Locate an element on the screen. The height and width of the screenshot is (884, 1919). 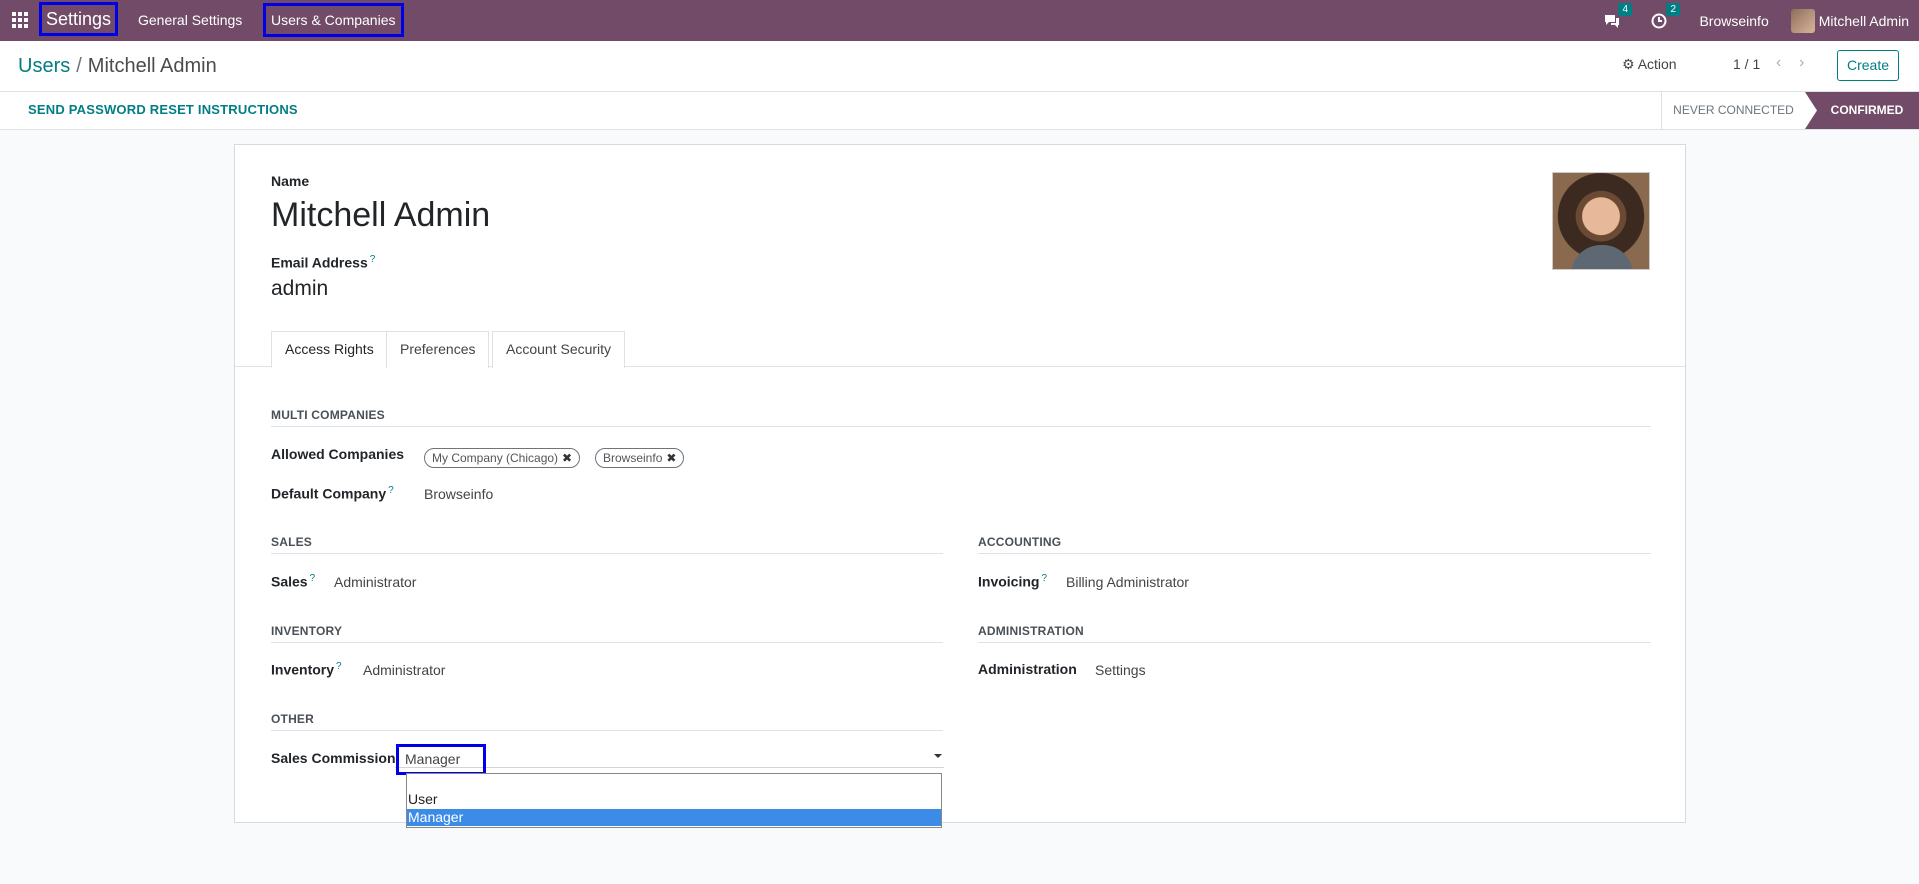
messages-tray: 4 is located at coordinates (1618, 15).